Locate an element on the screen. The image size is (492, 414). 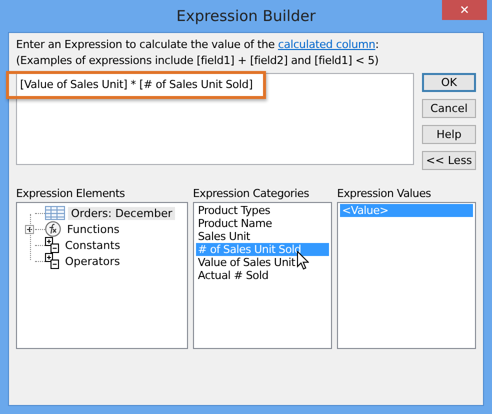
dialog-button: Help is located at coordinates (449, 134).